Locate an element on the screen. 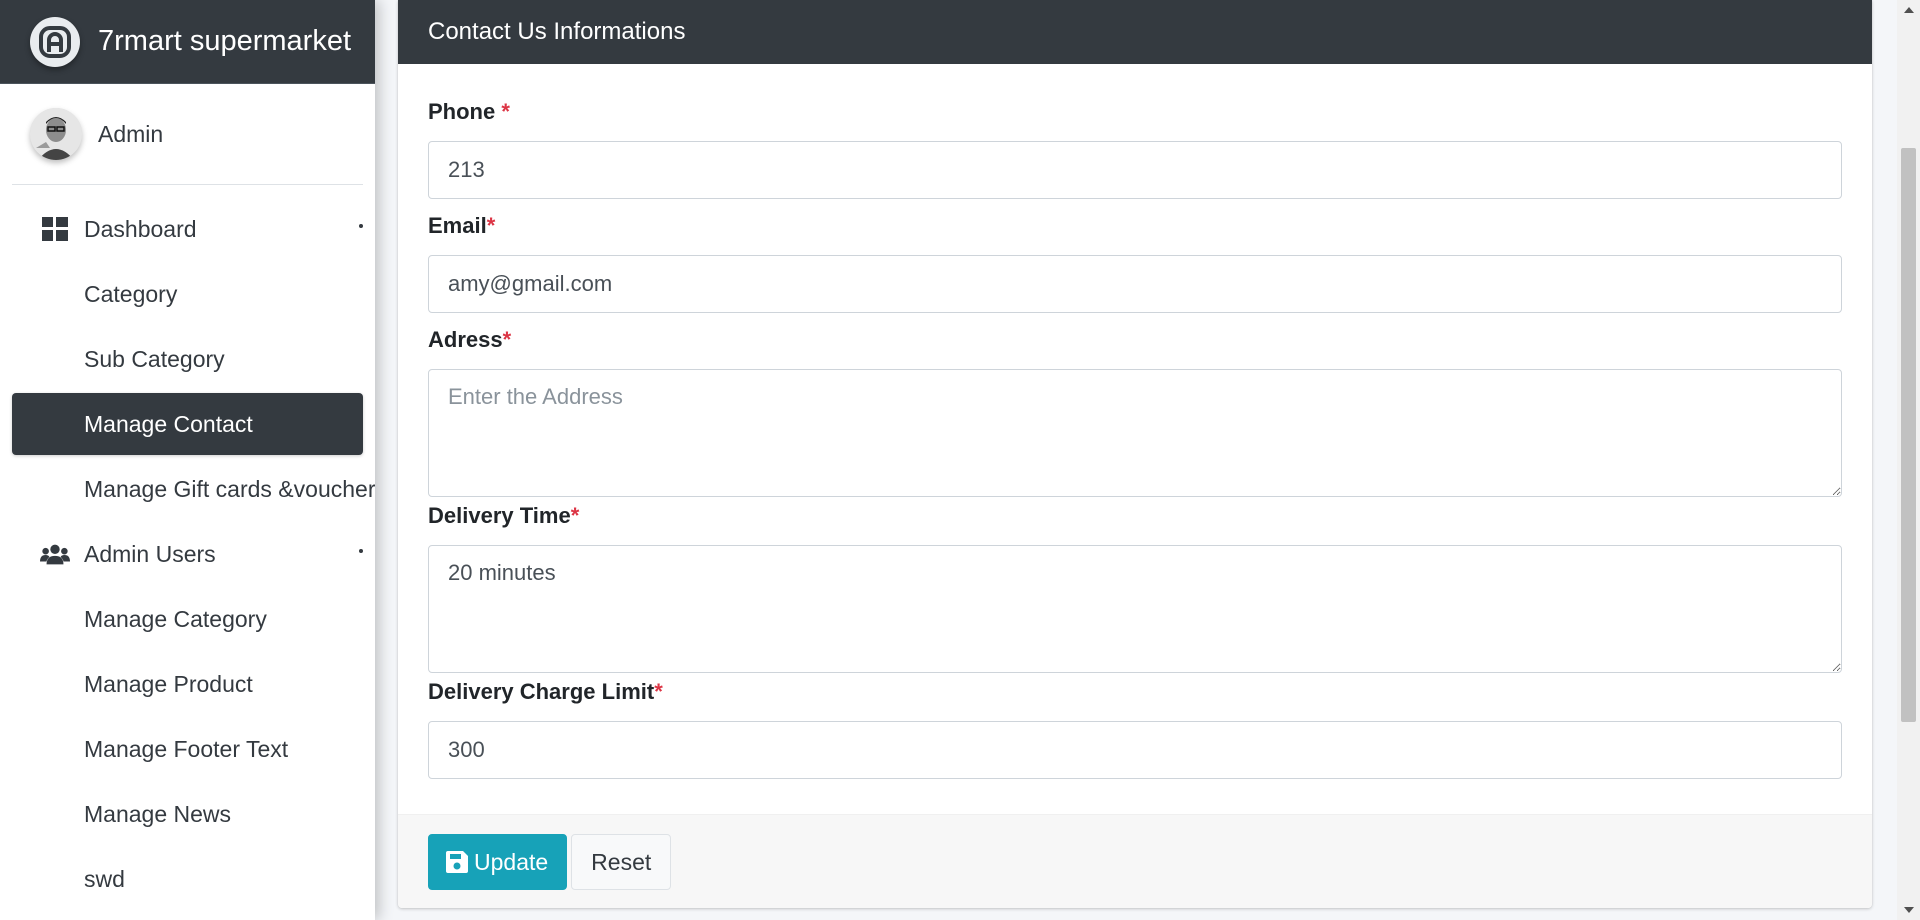 The height and width of the screenshot is (920, 1920). sidebar-item-sub-category: Sub Category is located at coordinates (187, 359).